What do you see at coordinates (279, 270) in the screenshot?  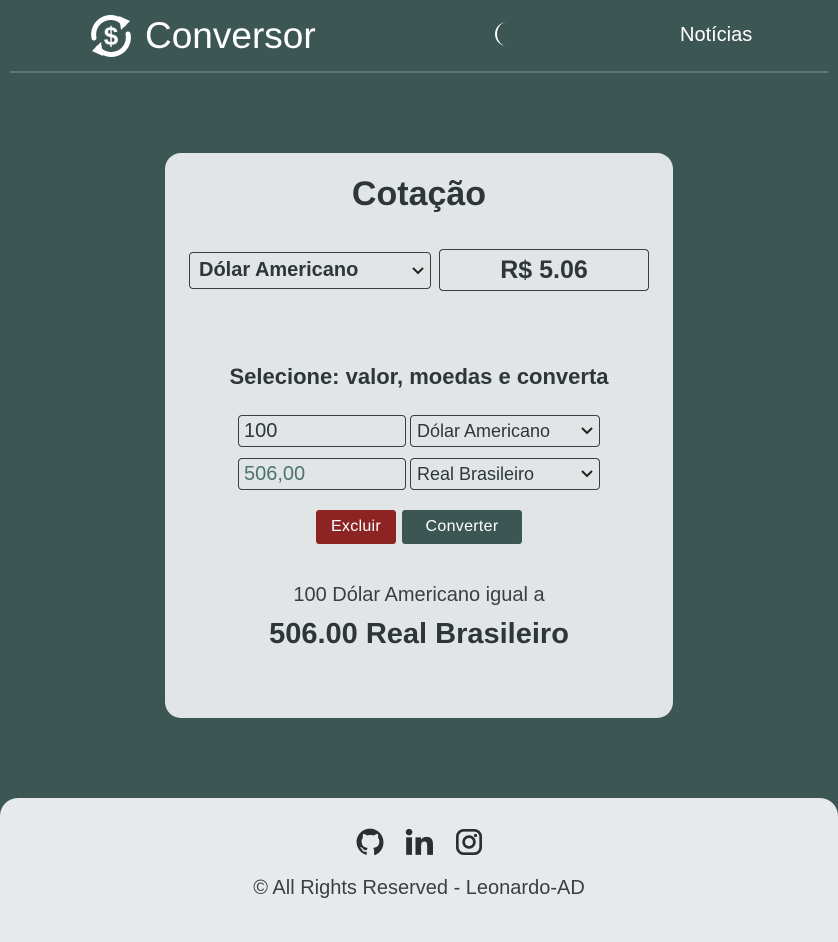 I see `quote-currency-value: Dólar Americano` at bounding box center [279, 270].